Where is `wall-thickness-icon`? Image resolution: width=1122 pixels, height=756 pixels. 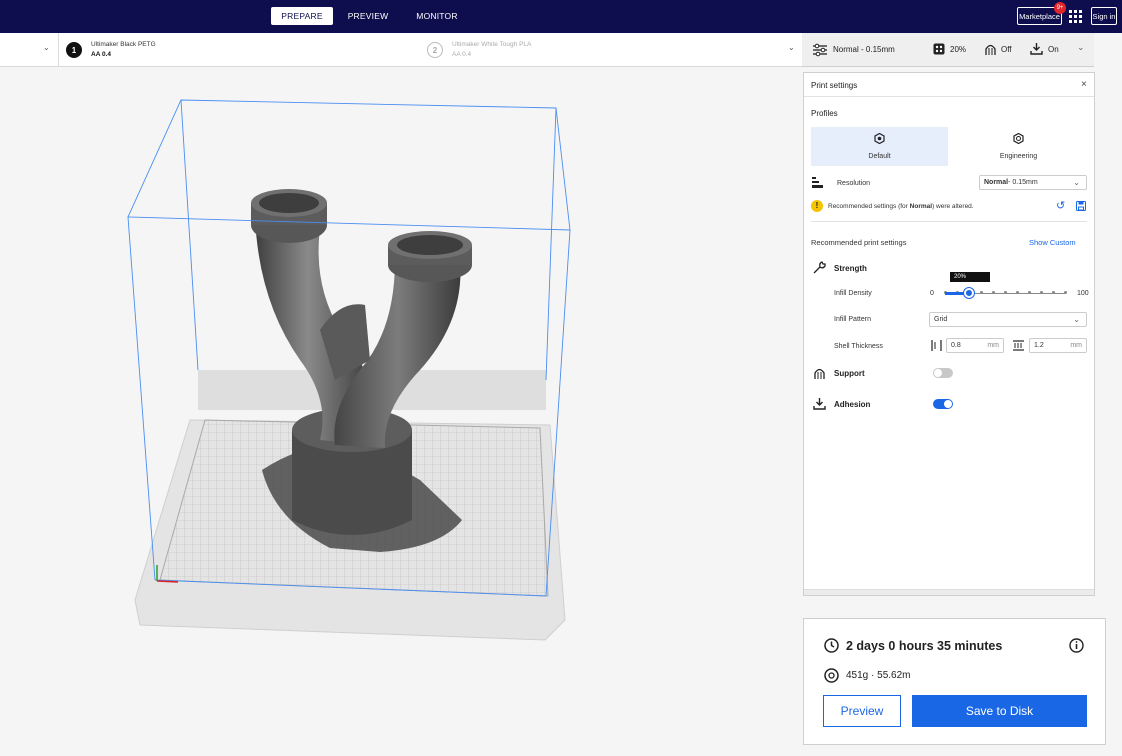 wall-thickness-icon is located at coordinates (936, 345).